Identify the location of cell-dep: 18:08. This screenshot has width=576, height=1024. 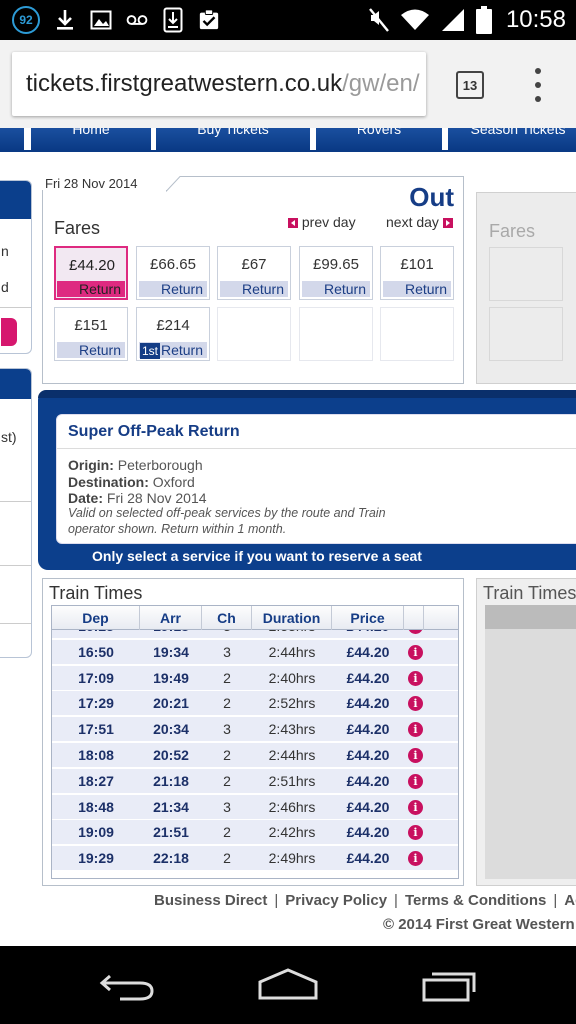
(96, 755).